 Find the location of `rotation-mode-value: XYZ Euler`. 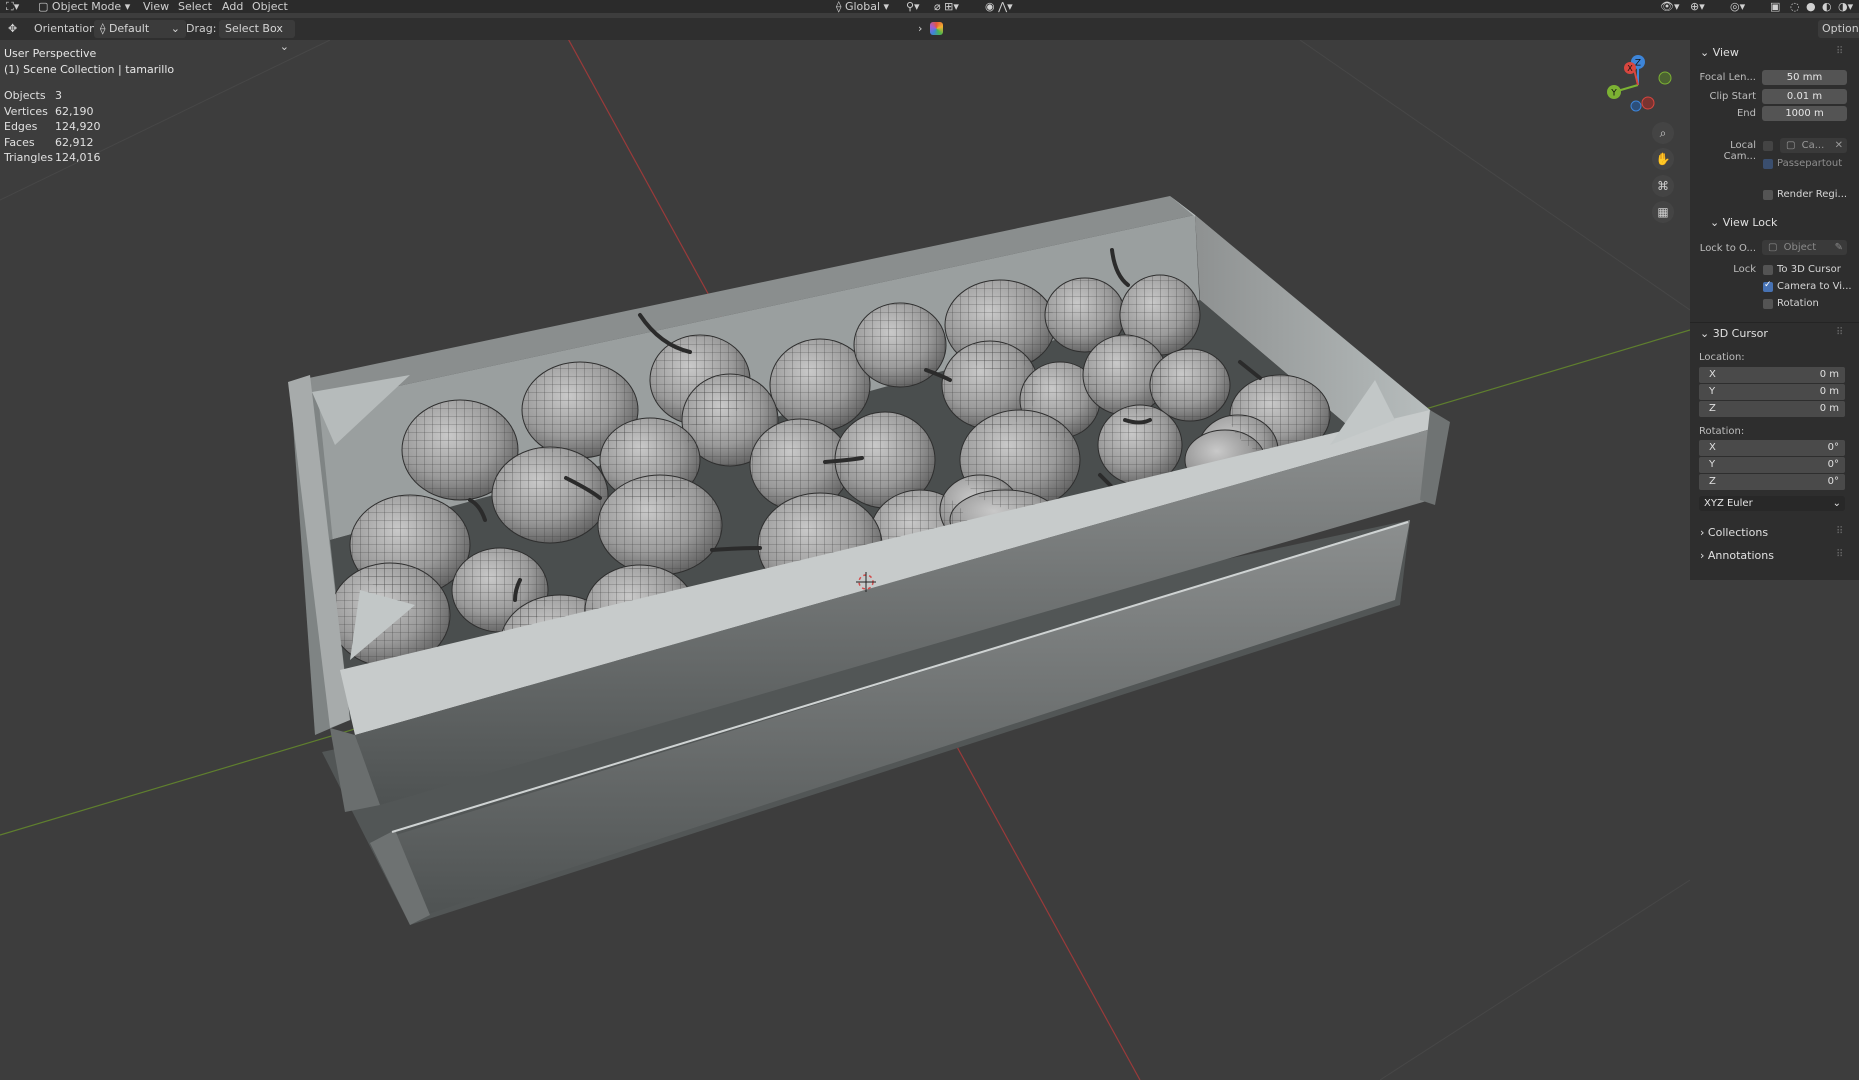

rotation-mode-value: XYZ Euler is located at coordinates (1728, 503).